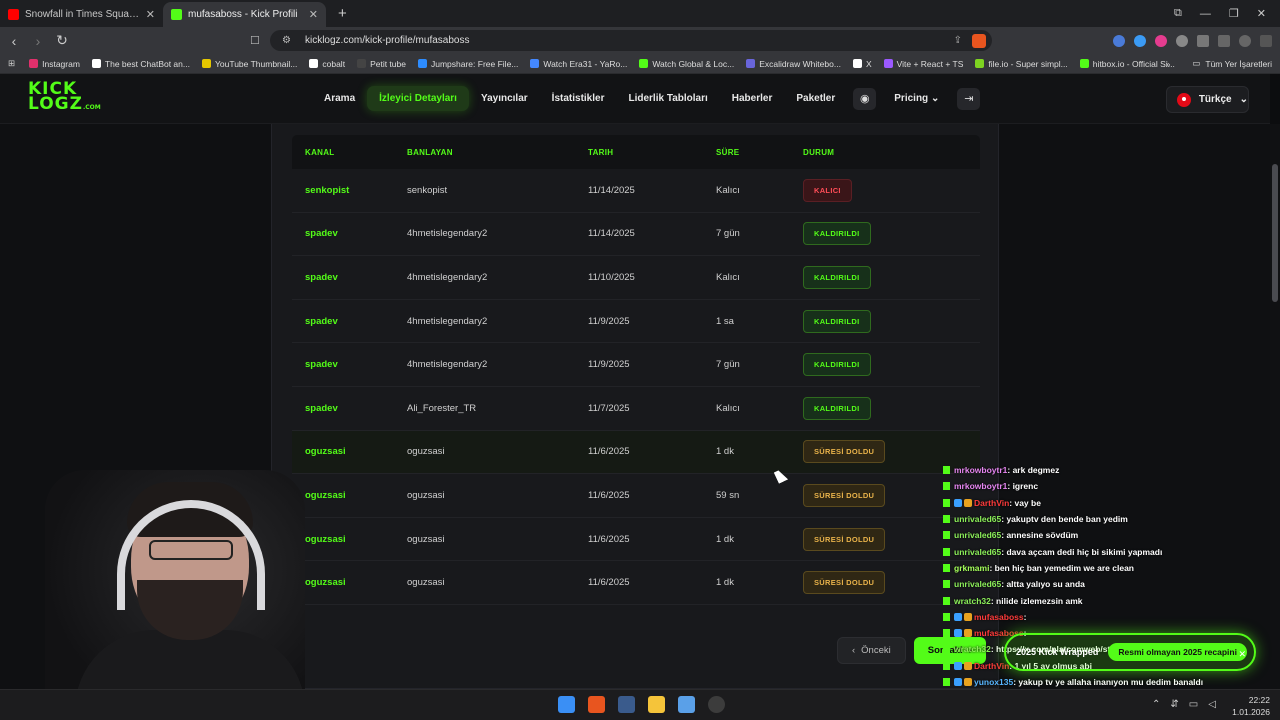 The height and width of the screenshot is (720, 1280). Describe the element at coordinates (578, 98) in the screenshot. I see `nav-istatistikler: İstatistikler` at that location.